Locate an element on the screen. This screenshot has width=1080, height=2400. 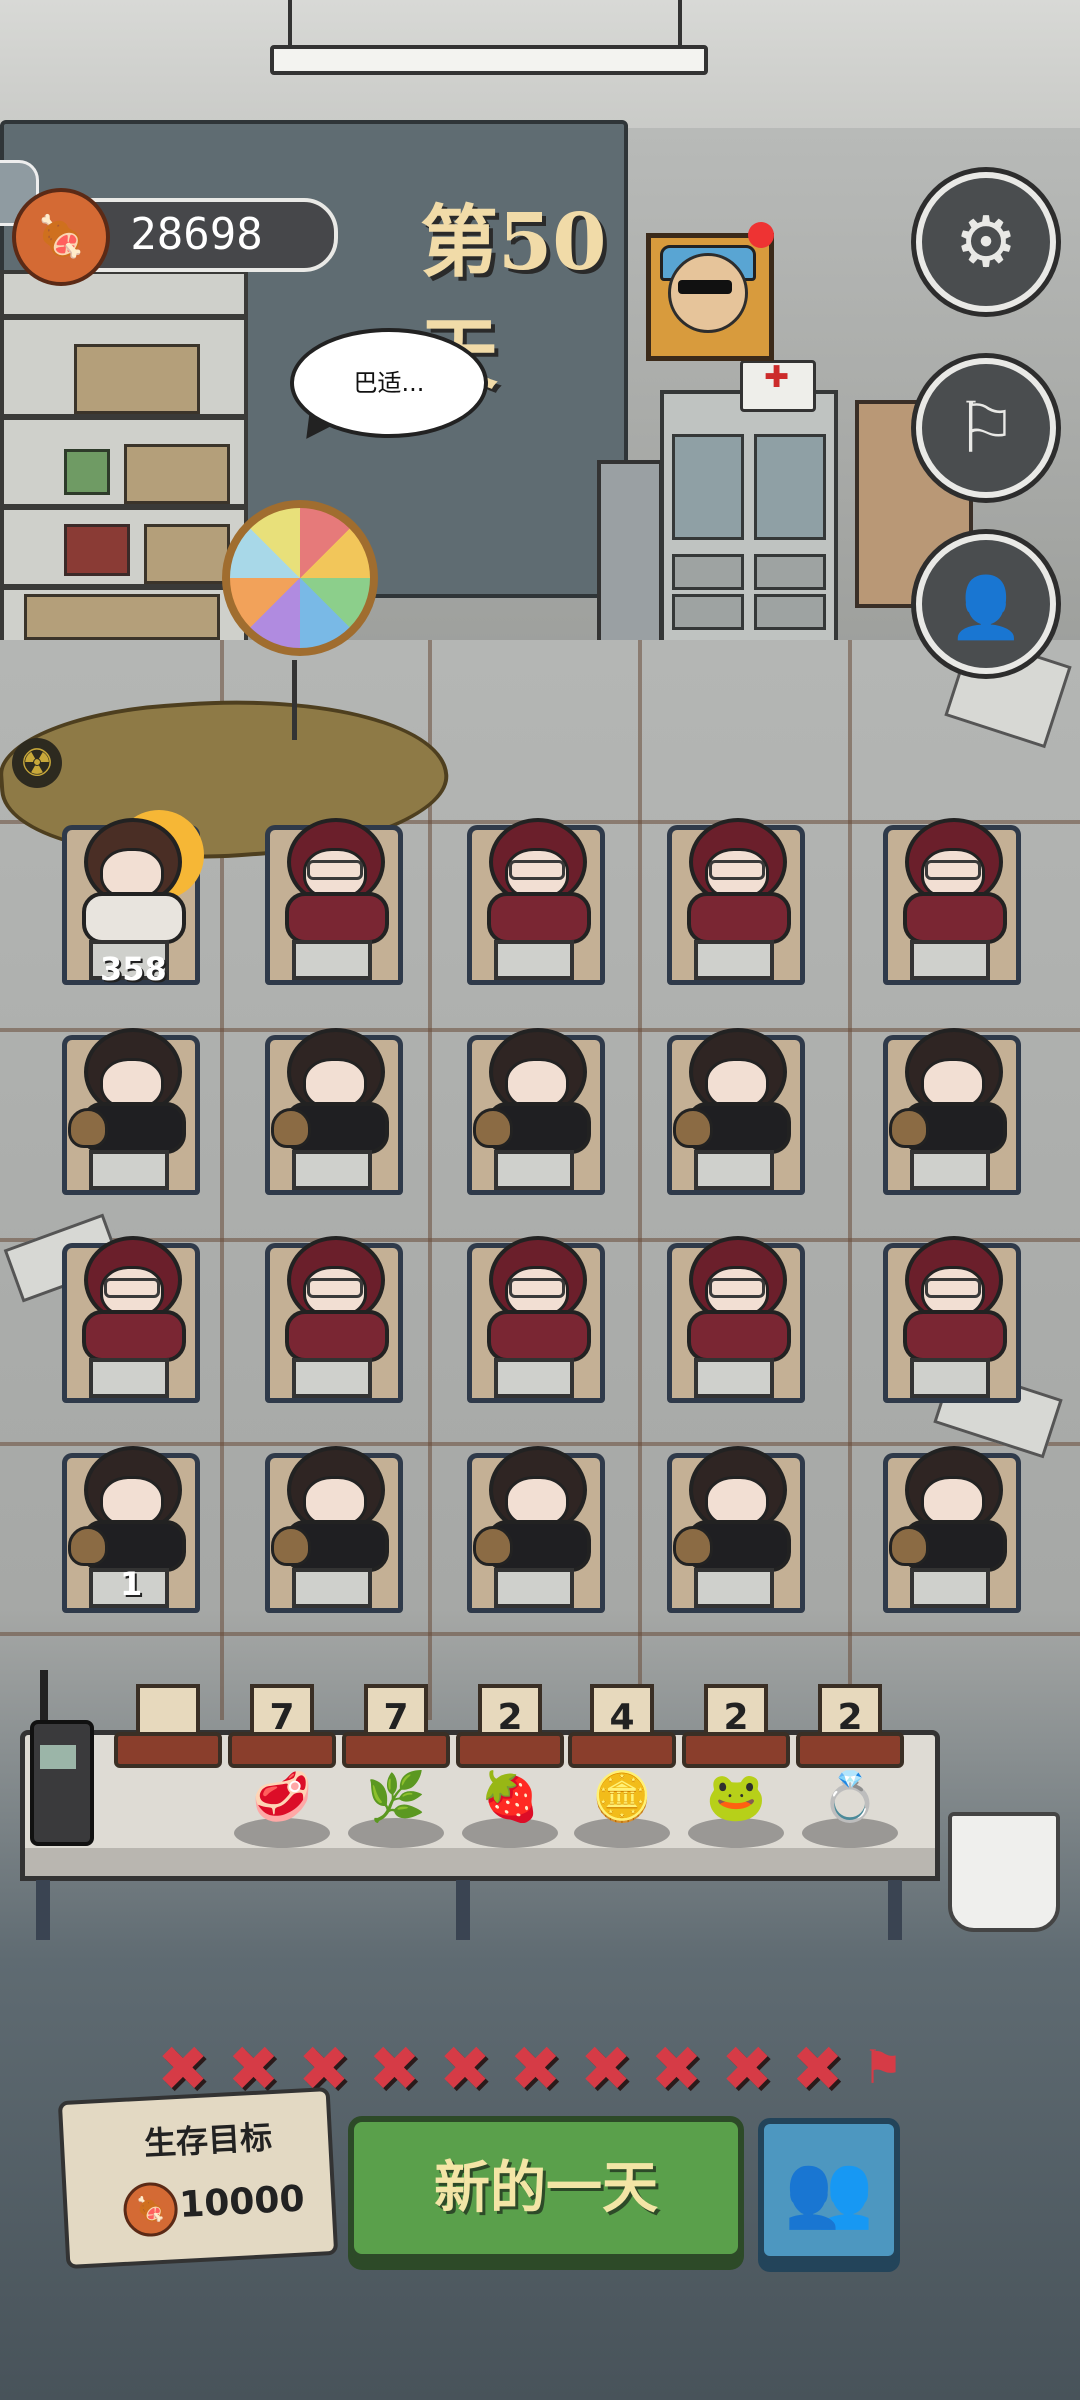
group-button: 👥 is located at coordinates (829, 2190).